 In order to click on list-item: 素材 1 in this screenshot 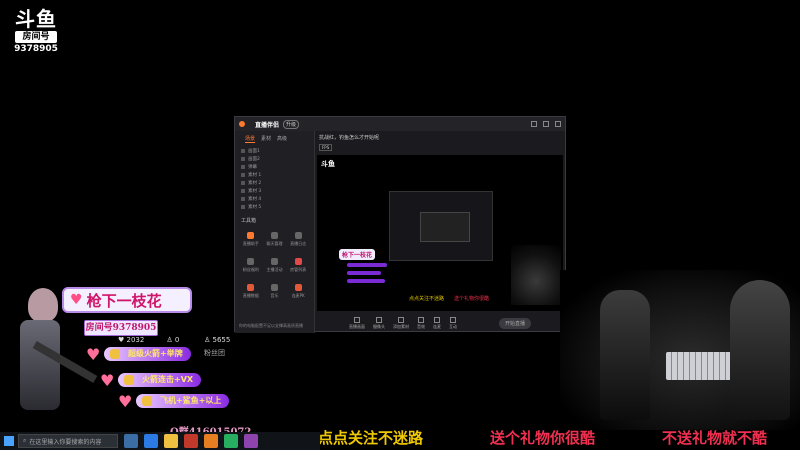, I will do `click(274, 175)`.